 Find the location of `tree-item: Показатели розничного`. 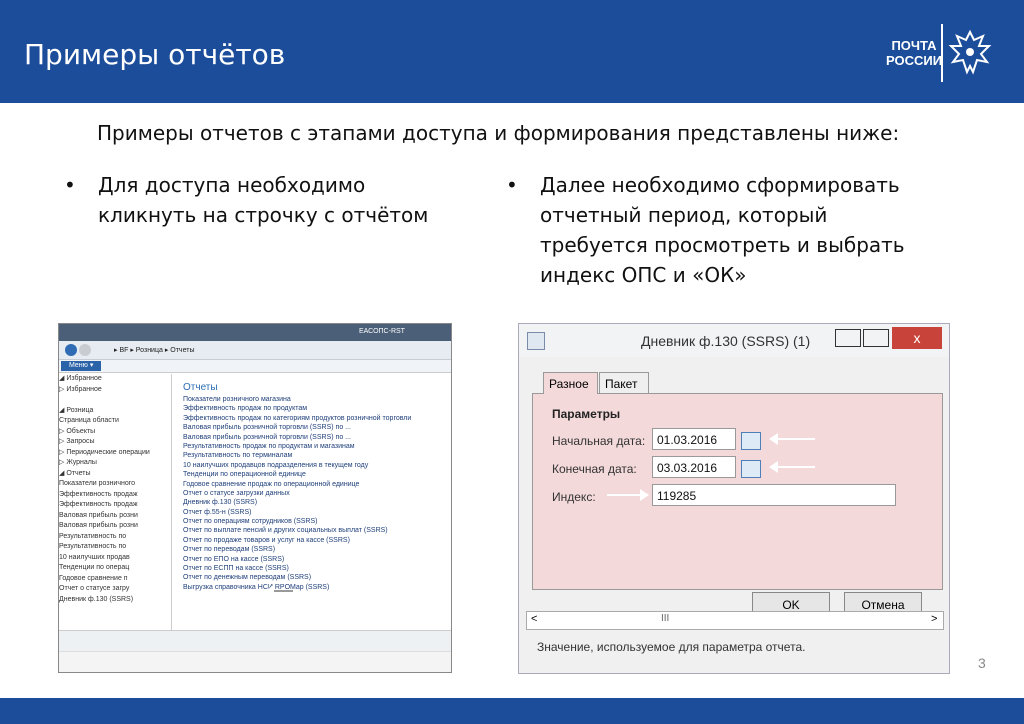

tree-item: Показатели розничного is located at coordinates (115, 484).